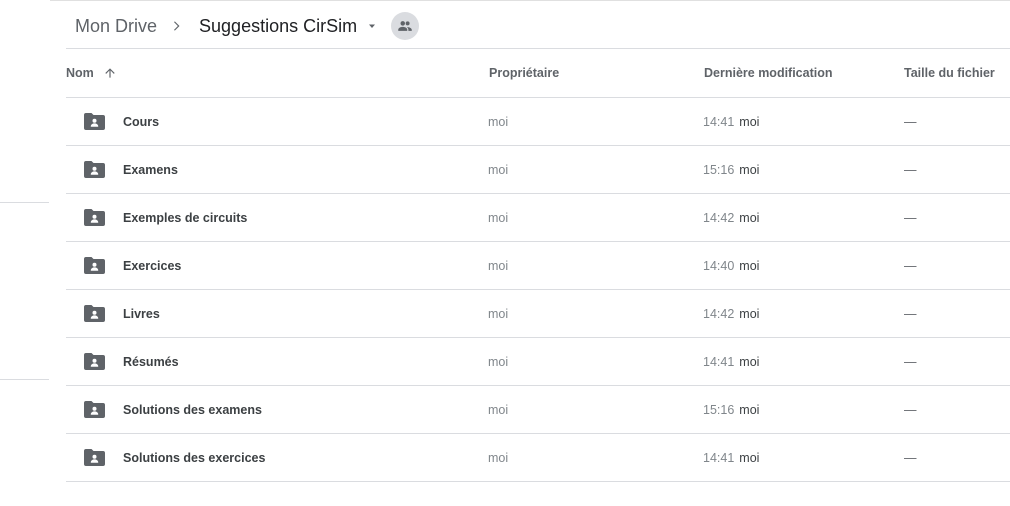  I want to click on table-row: Exemples de circuits moi 14:42 moi —, so click(538, 218).